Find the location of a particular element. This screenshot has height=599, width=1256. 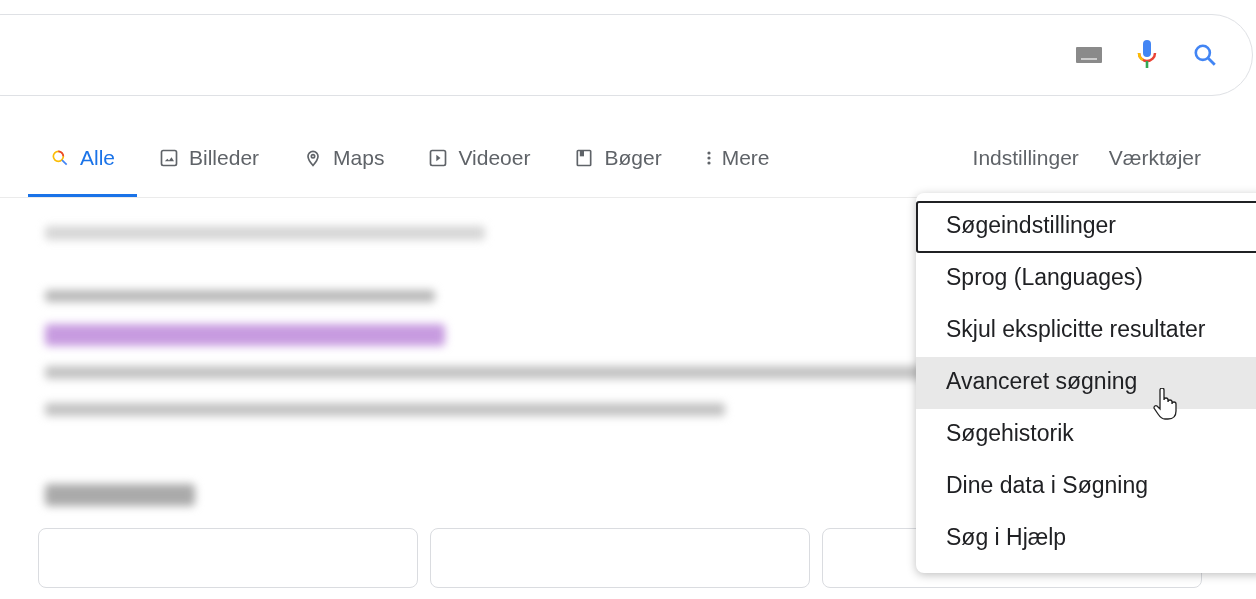

search-icon is located at coordinates (1205, 55).